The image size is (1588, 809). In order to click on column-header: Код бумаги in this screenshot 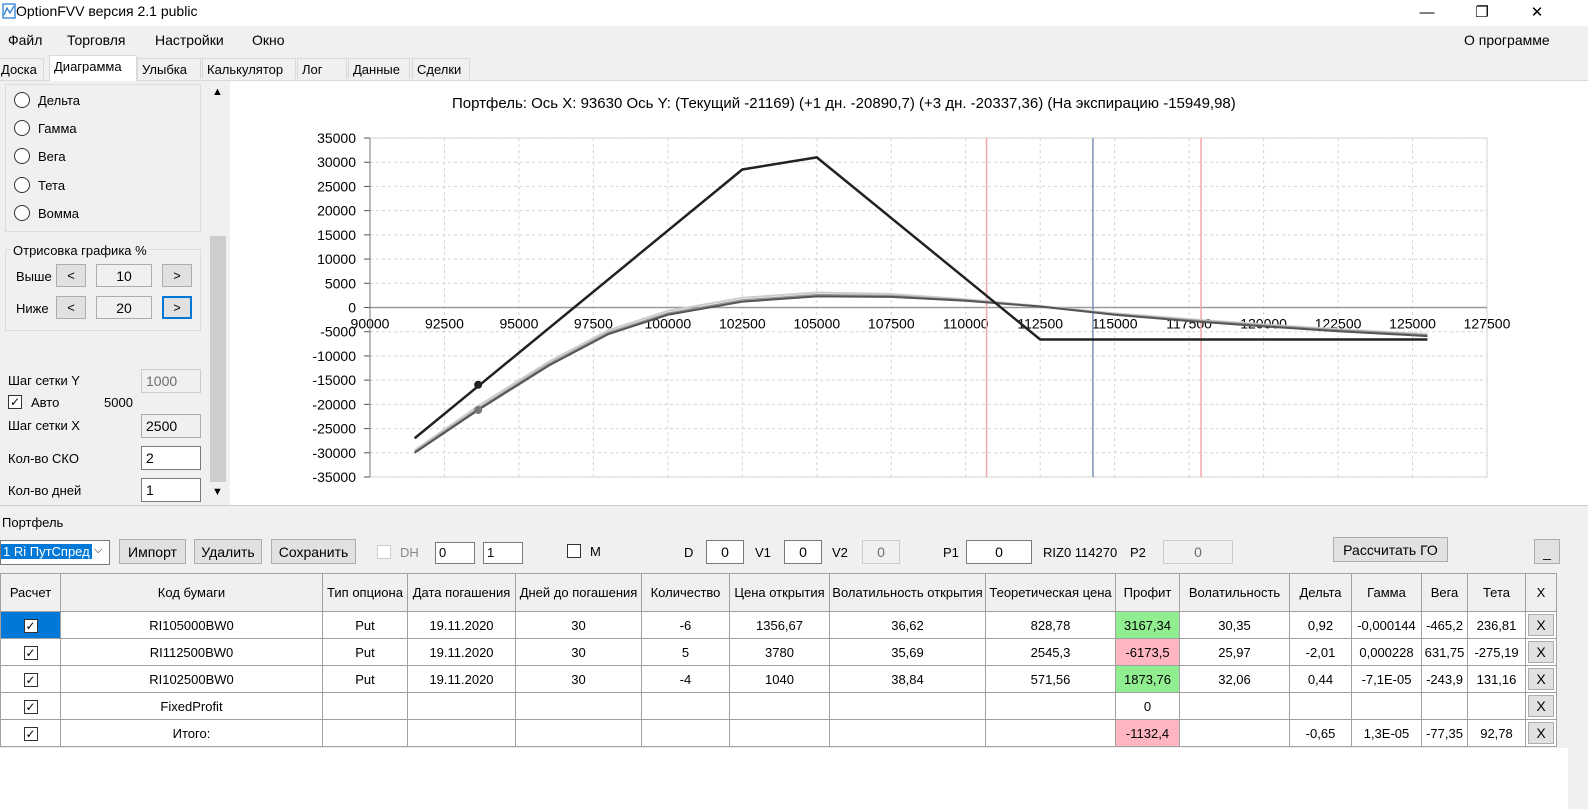, I will do `click(191, 592)`.